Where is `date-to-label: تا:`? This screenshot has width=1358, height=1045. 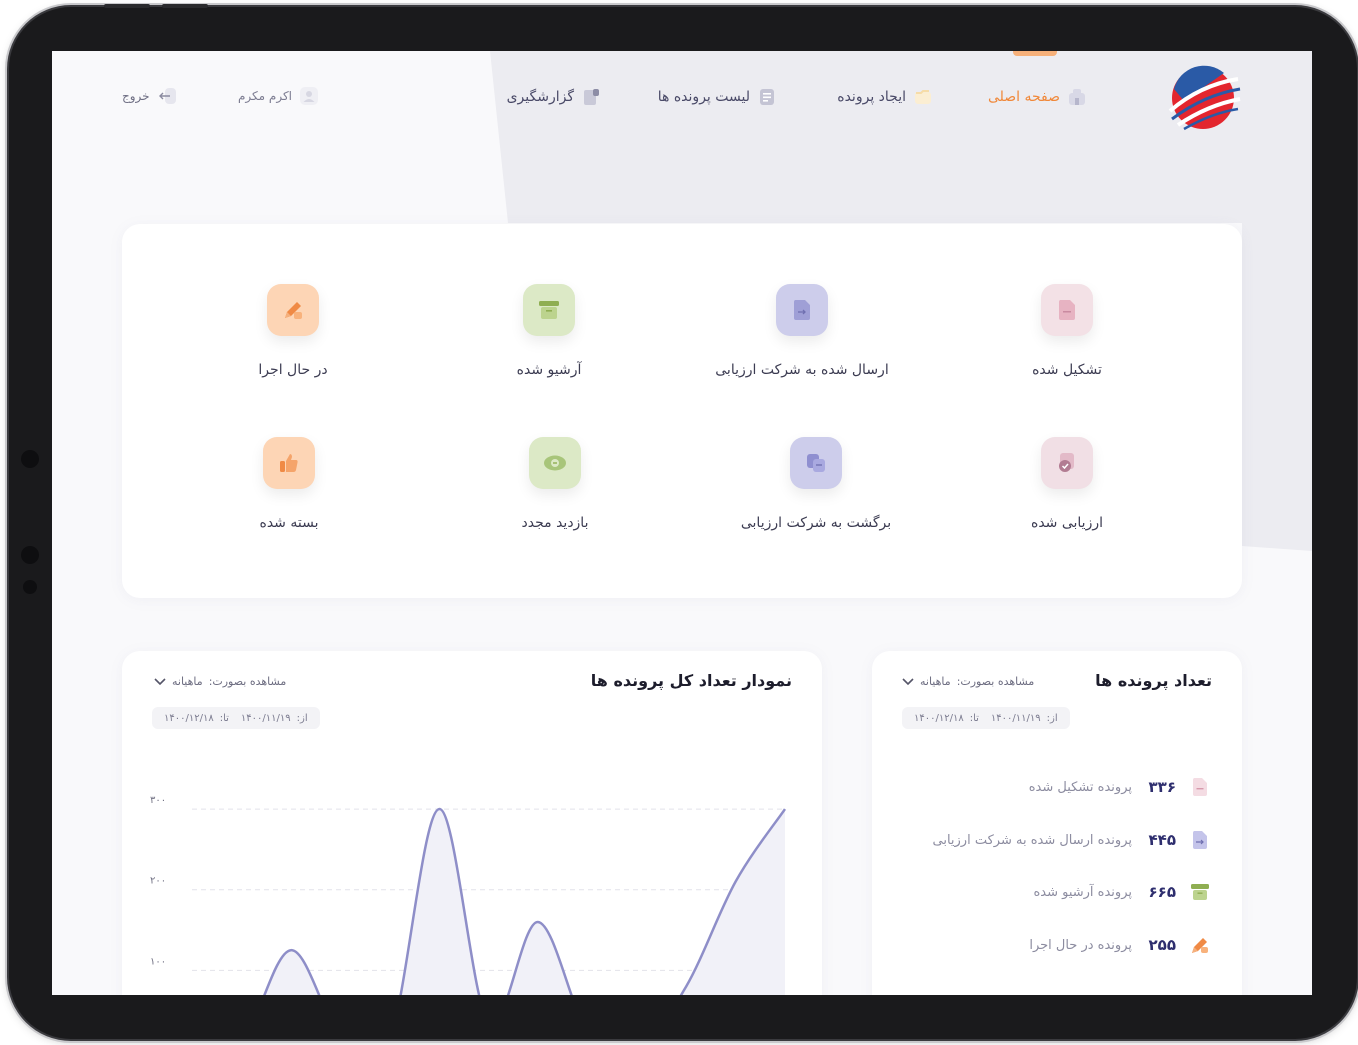
date-to-label: تا: is located at coordinates (974, 718).